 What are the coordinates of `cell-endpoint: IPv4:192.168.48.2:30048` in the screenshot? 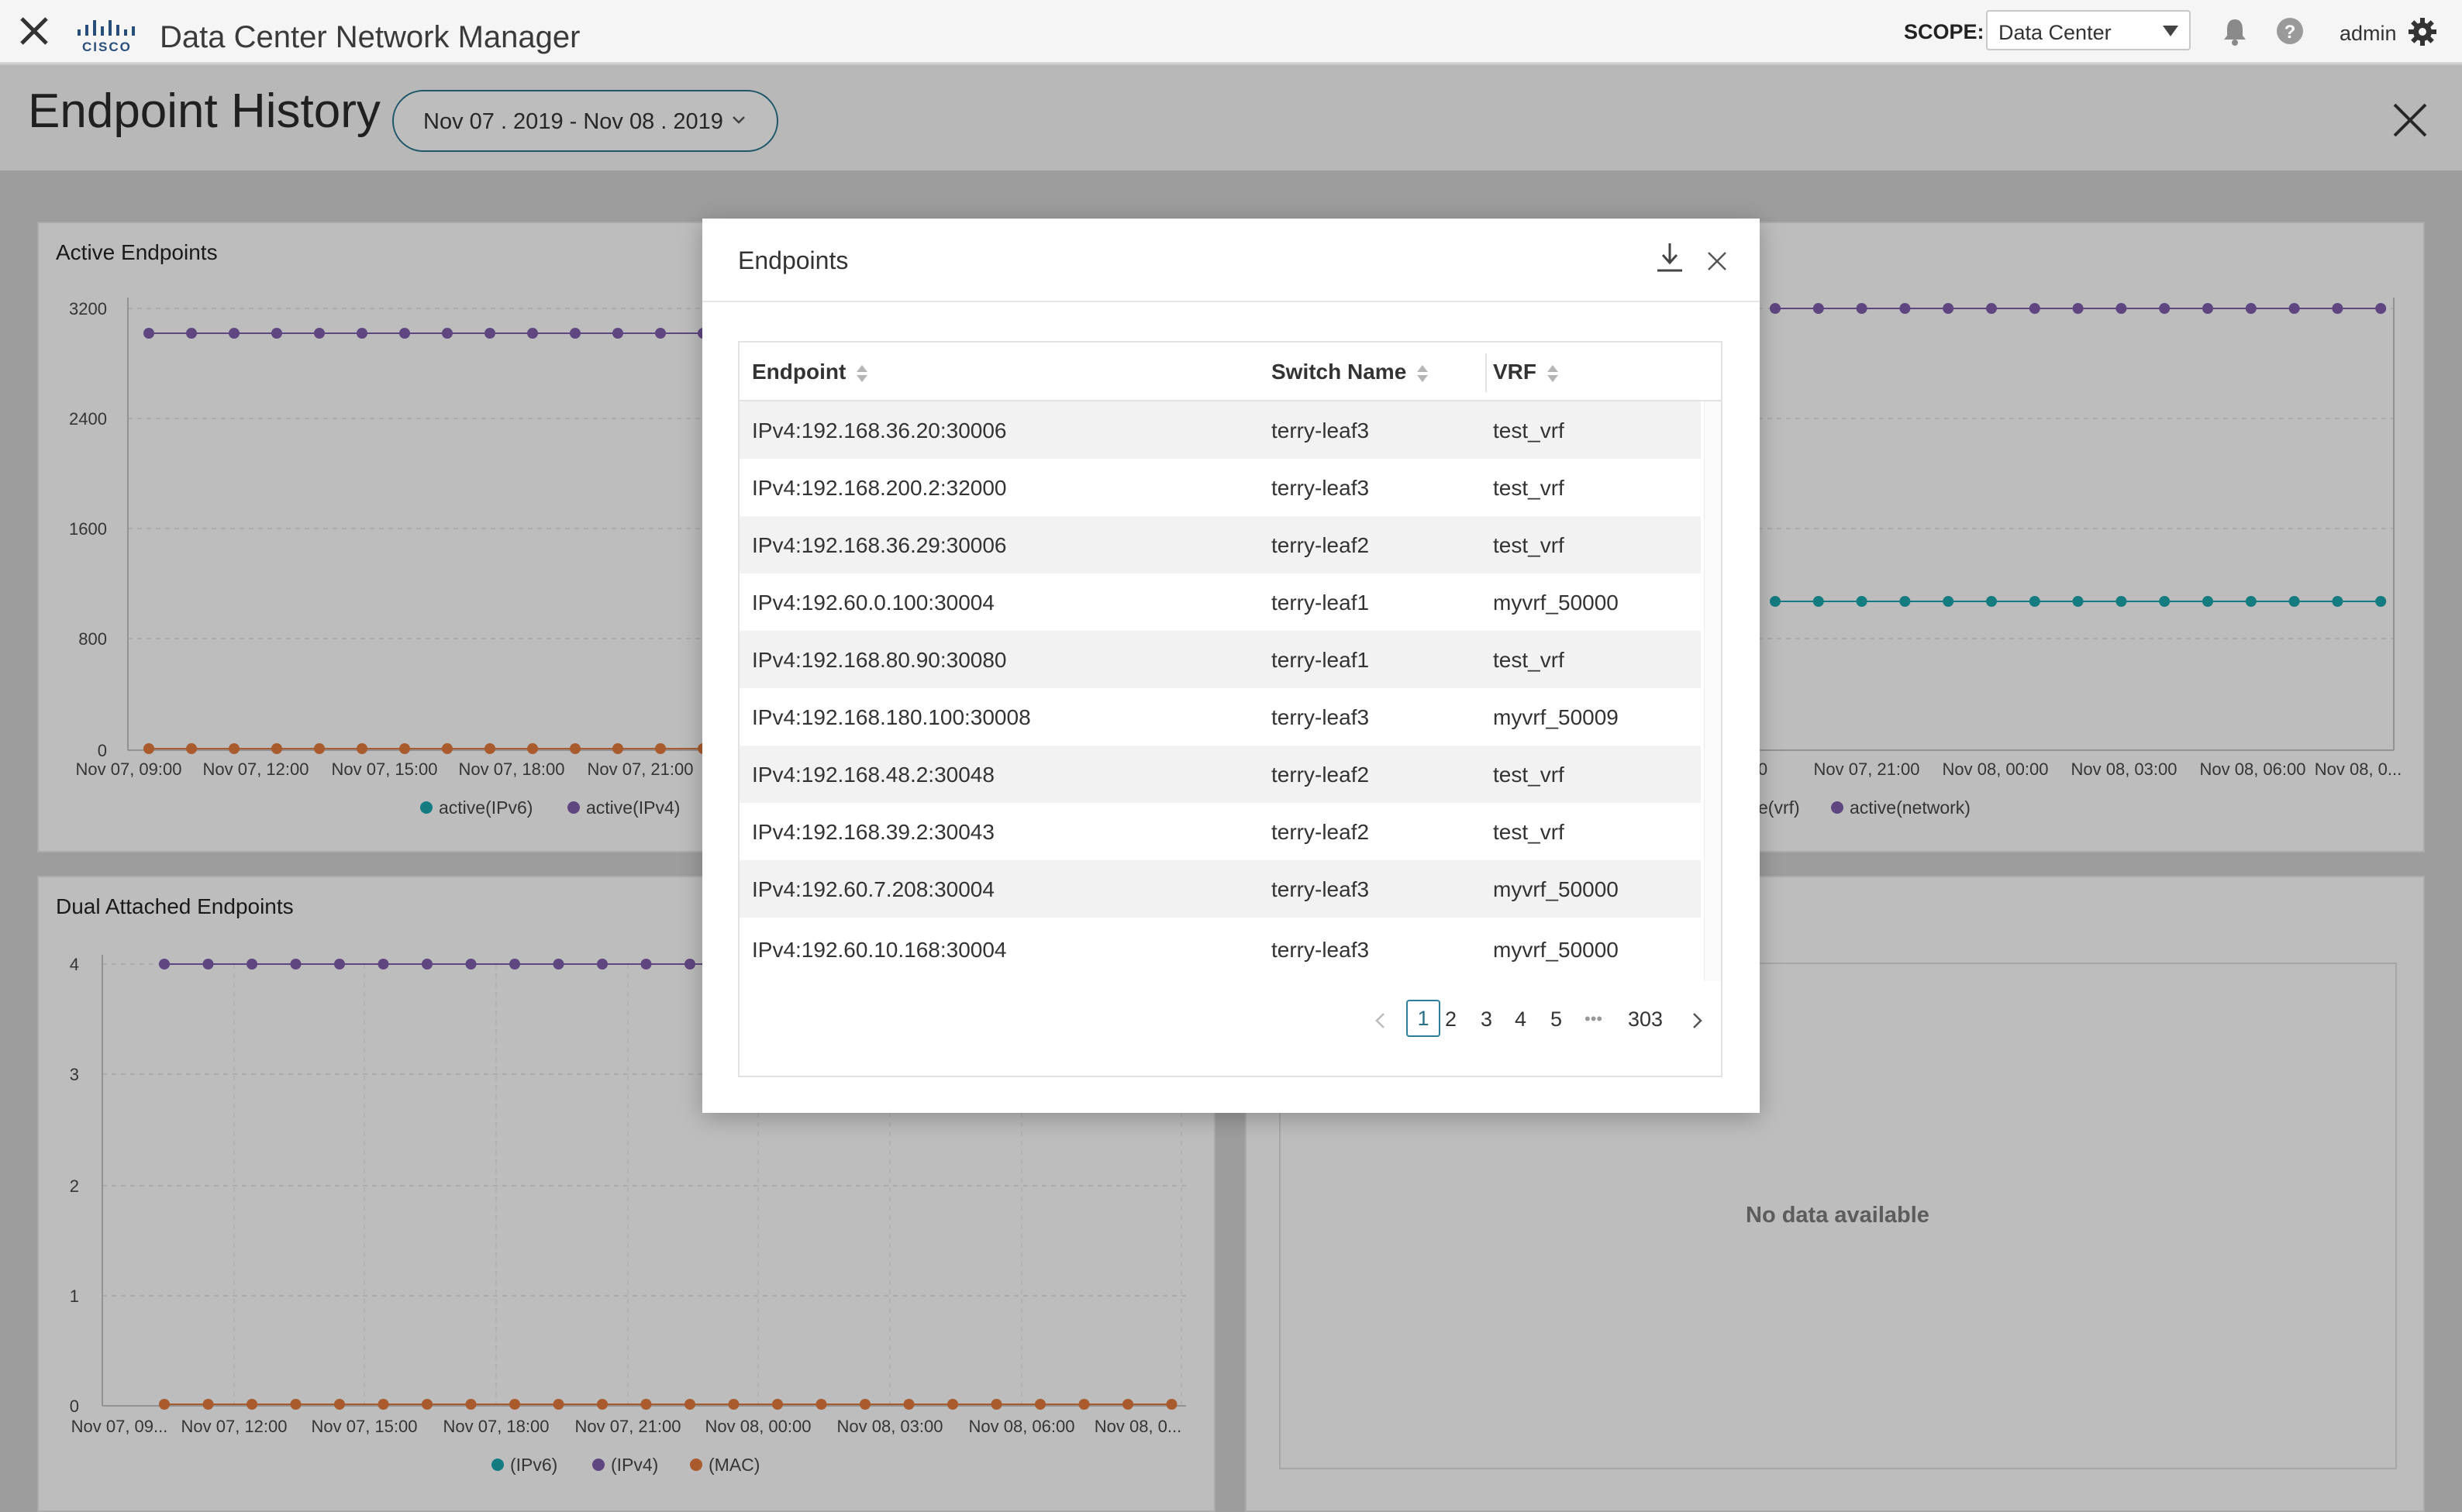 It's located at (873, 775).